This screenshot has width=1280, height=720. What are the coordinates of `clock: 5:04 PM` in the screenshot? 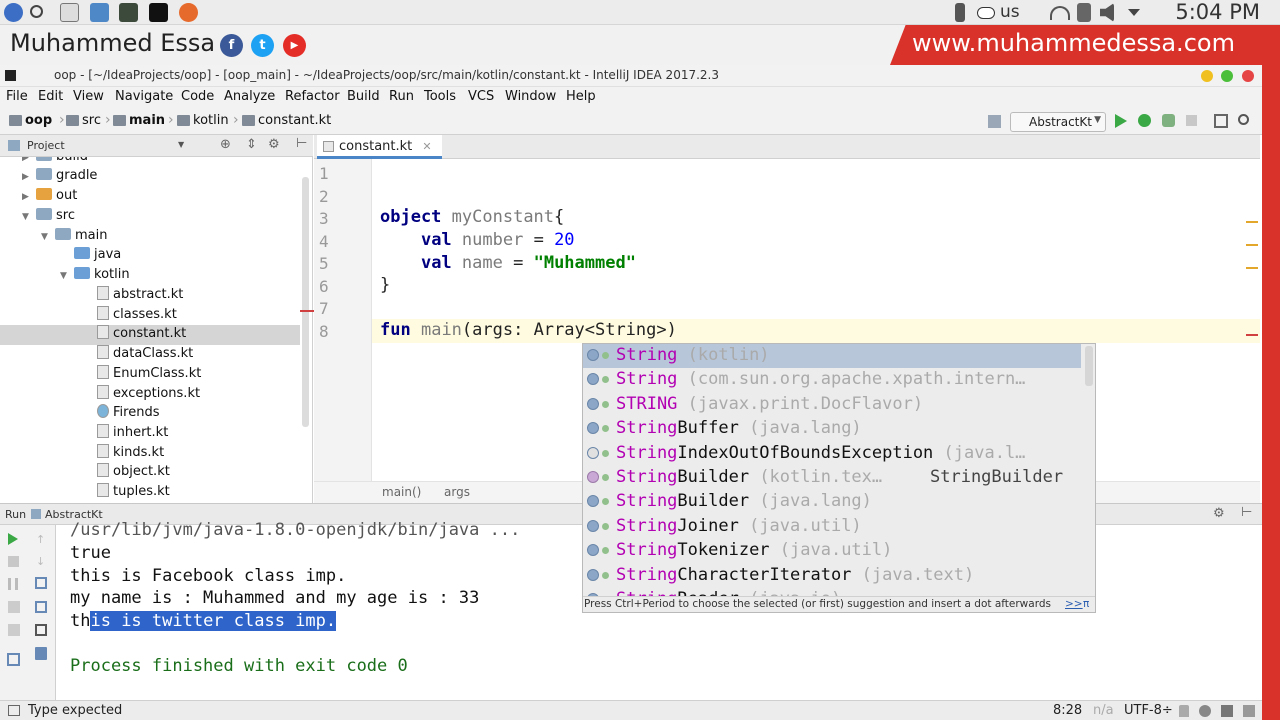 It's located at (1217, 12).